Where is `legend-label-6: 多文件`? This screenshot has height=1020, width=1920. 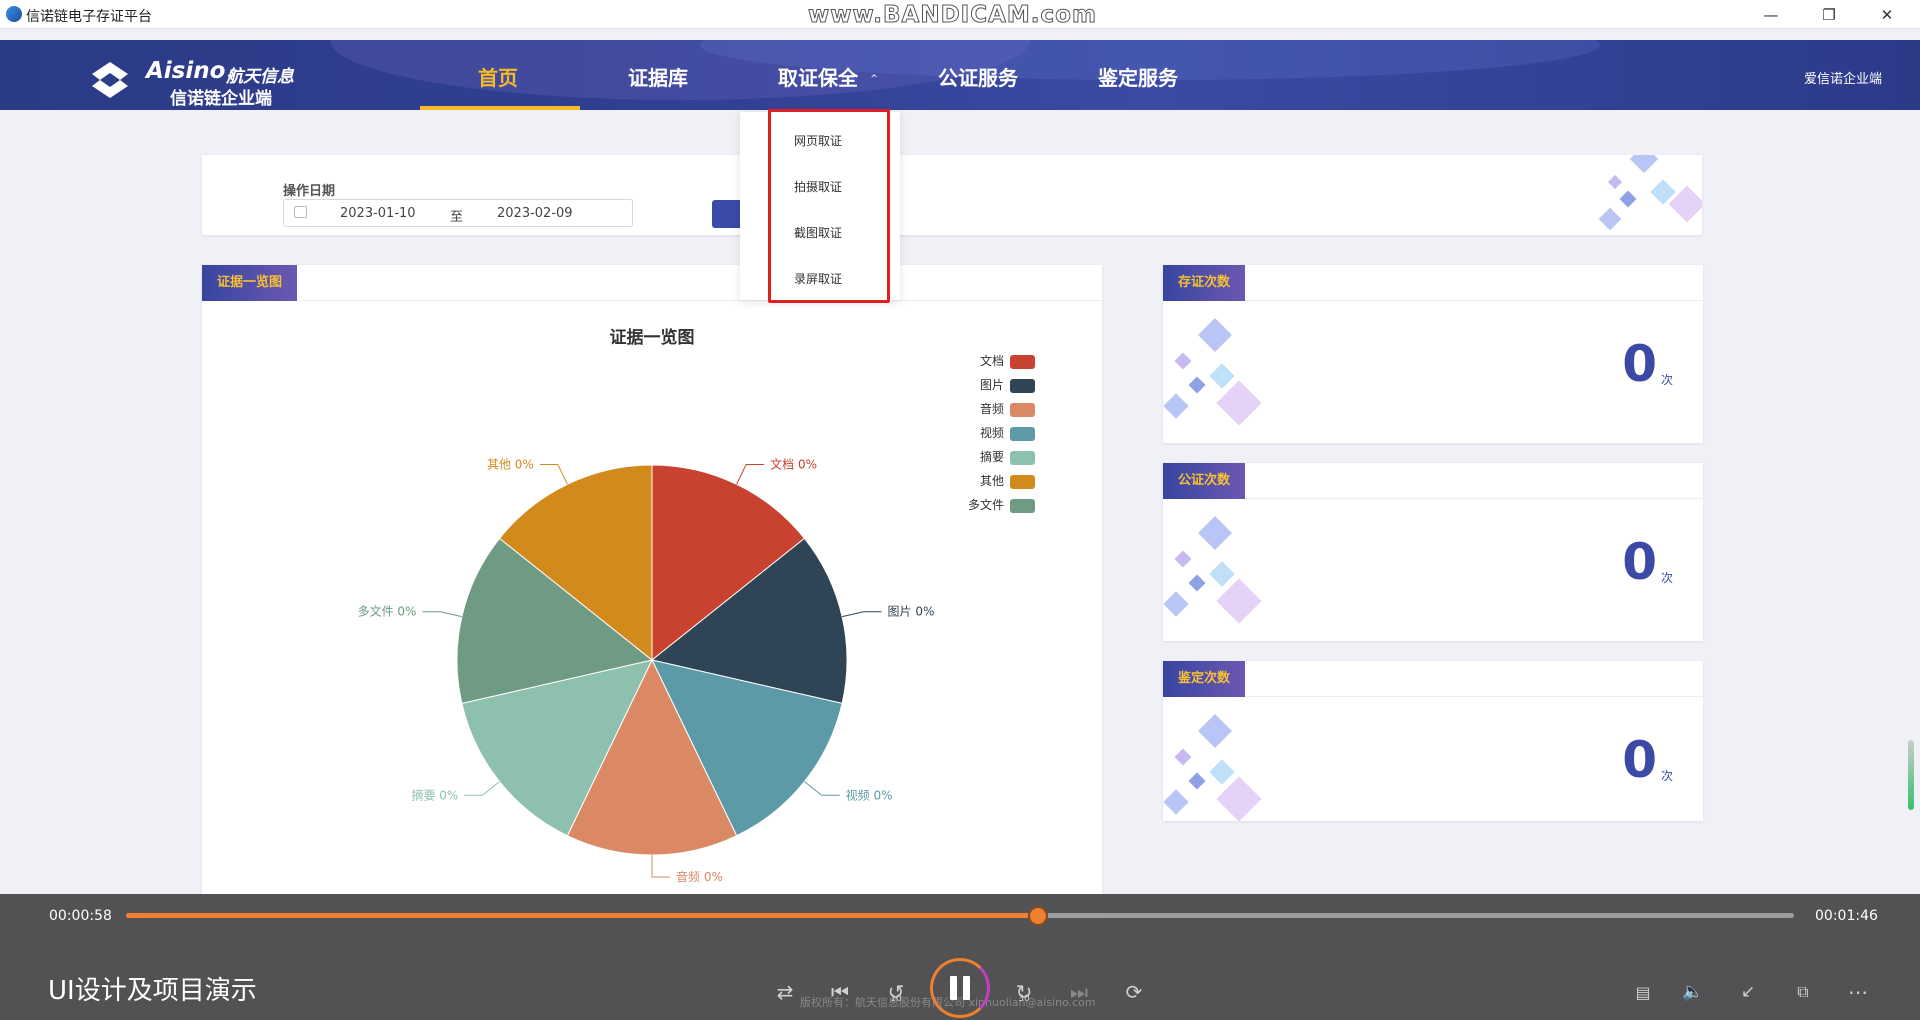 legend-label-6: 多文件 is located at coordinates (986, 504).